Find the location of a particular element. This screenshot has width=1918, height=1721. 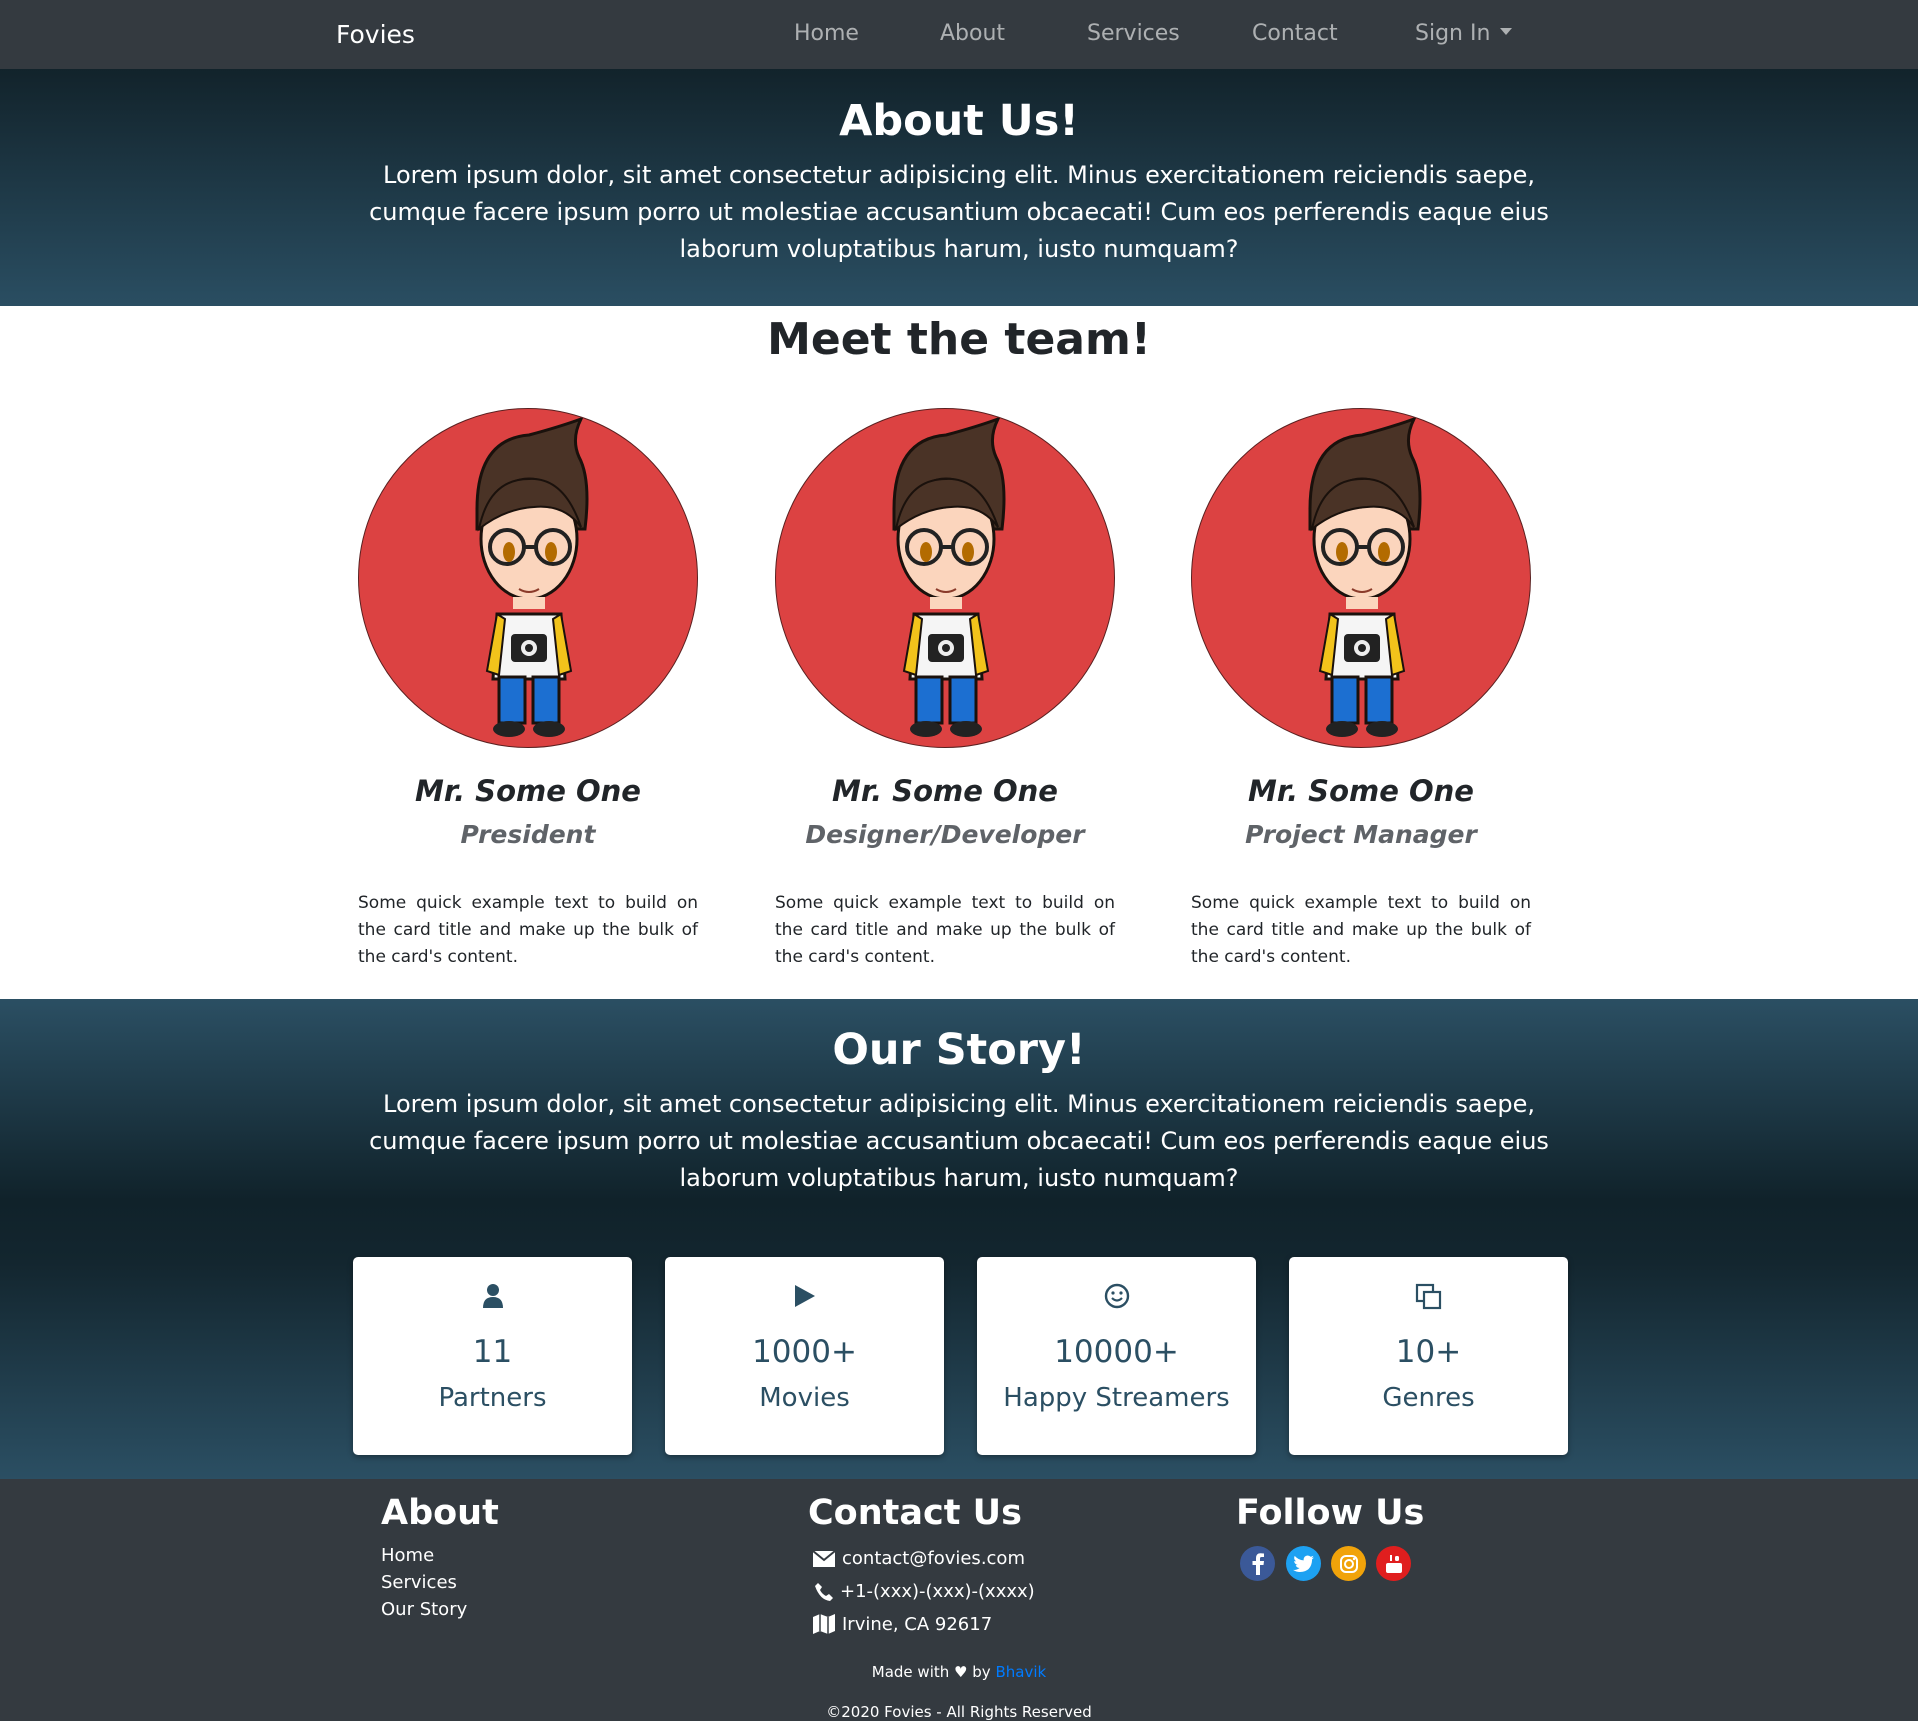

footer-link-services: Services is located at coordinates (419, 1582).